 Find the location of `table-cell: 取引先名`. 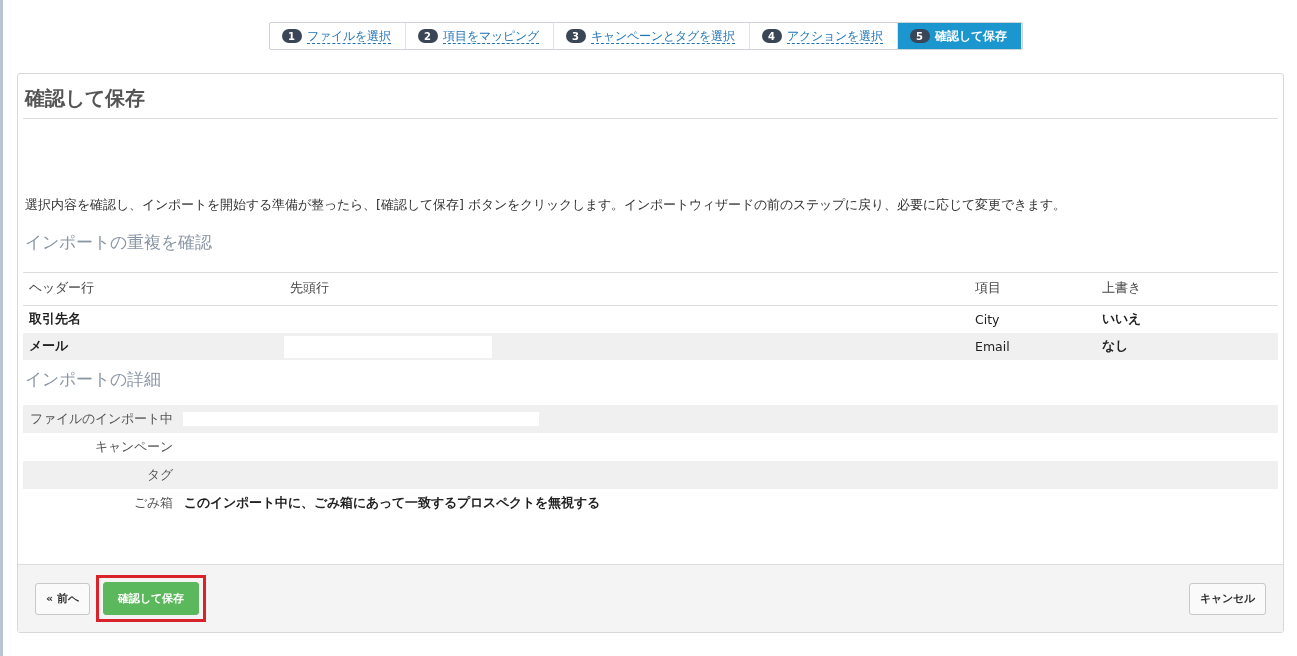

table-cell: 取引先名 is located at coordinates (55, 318).